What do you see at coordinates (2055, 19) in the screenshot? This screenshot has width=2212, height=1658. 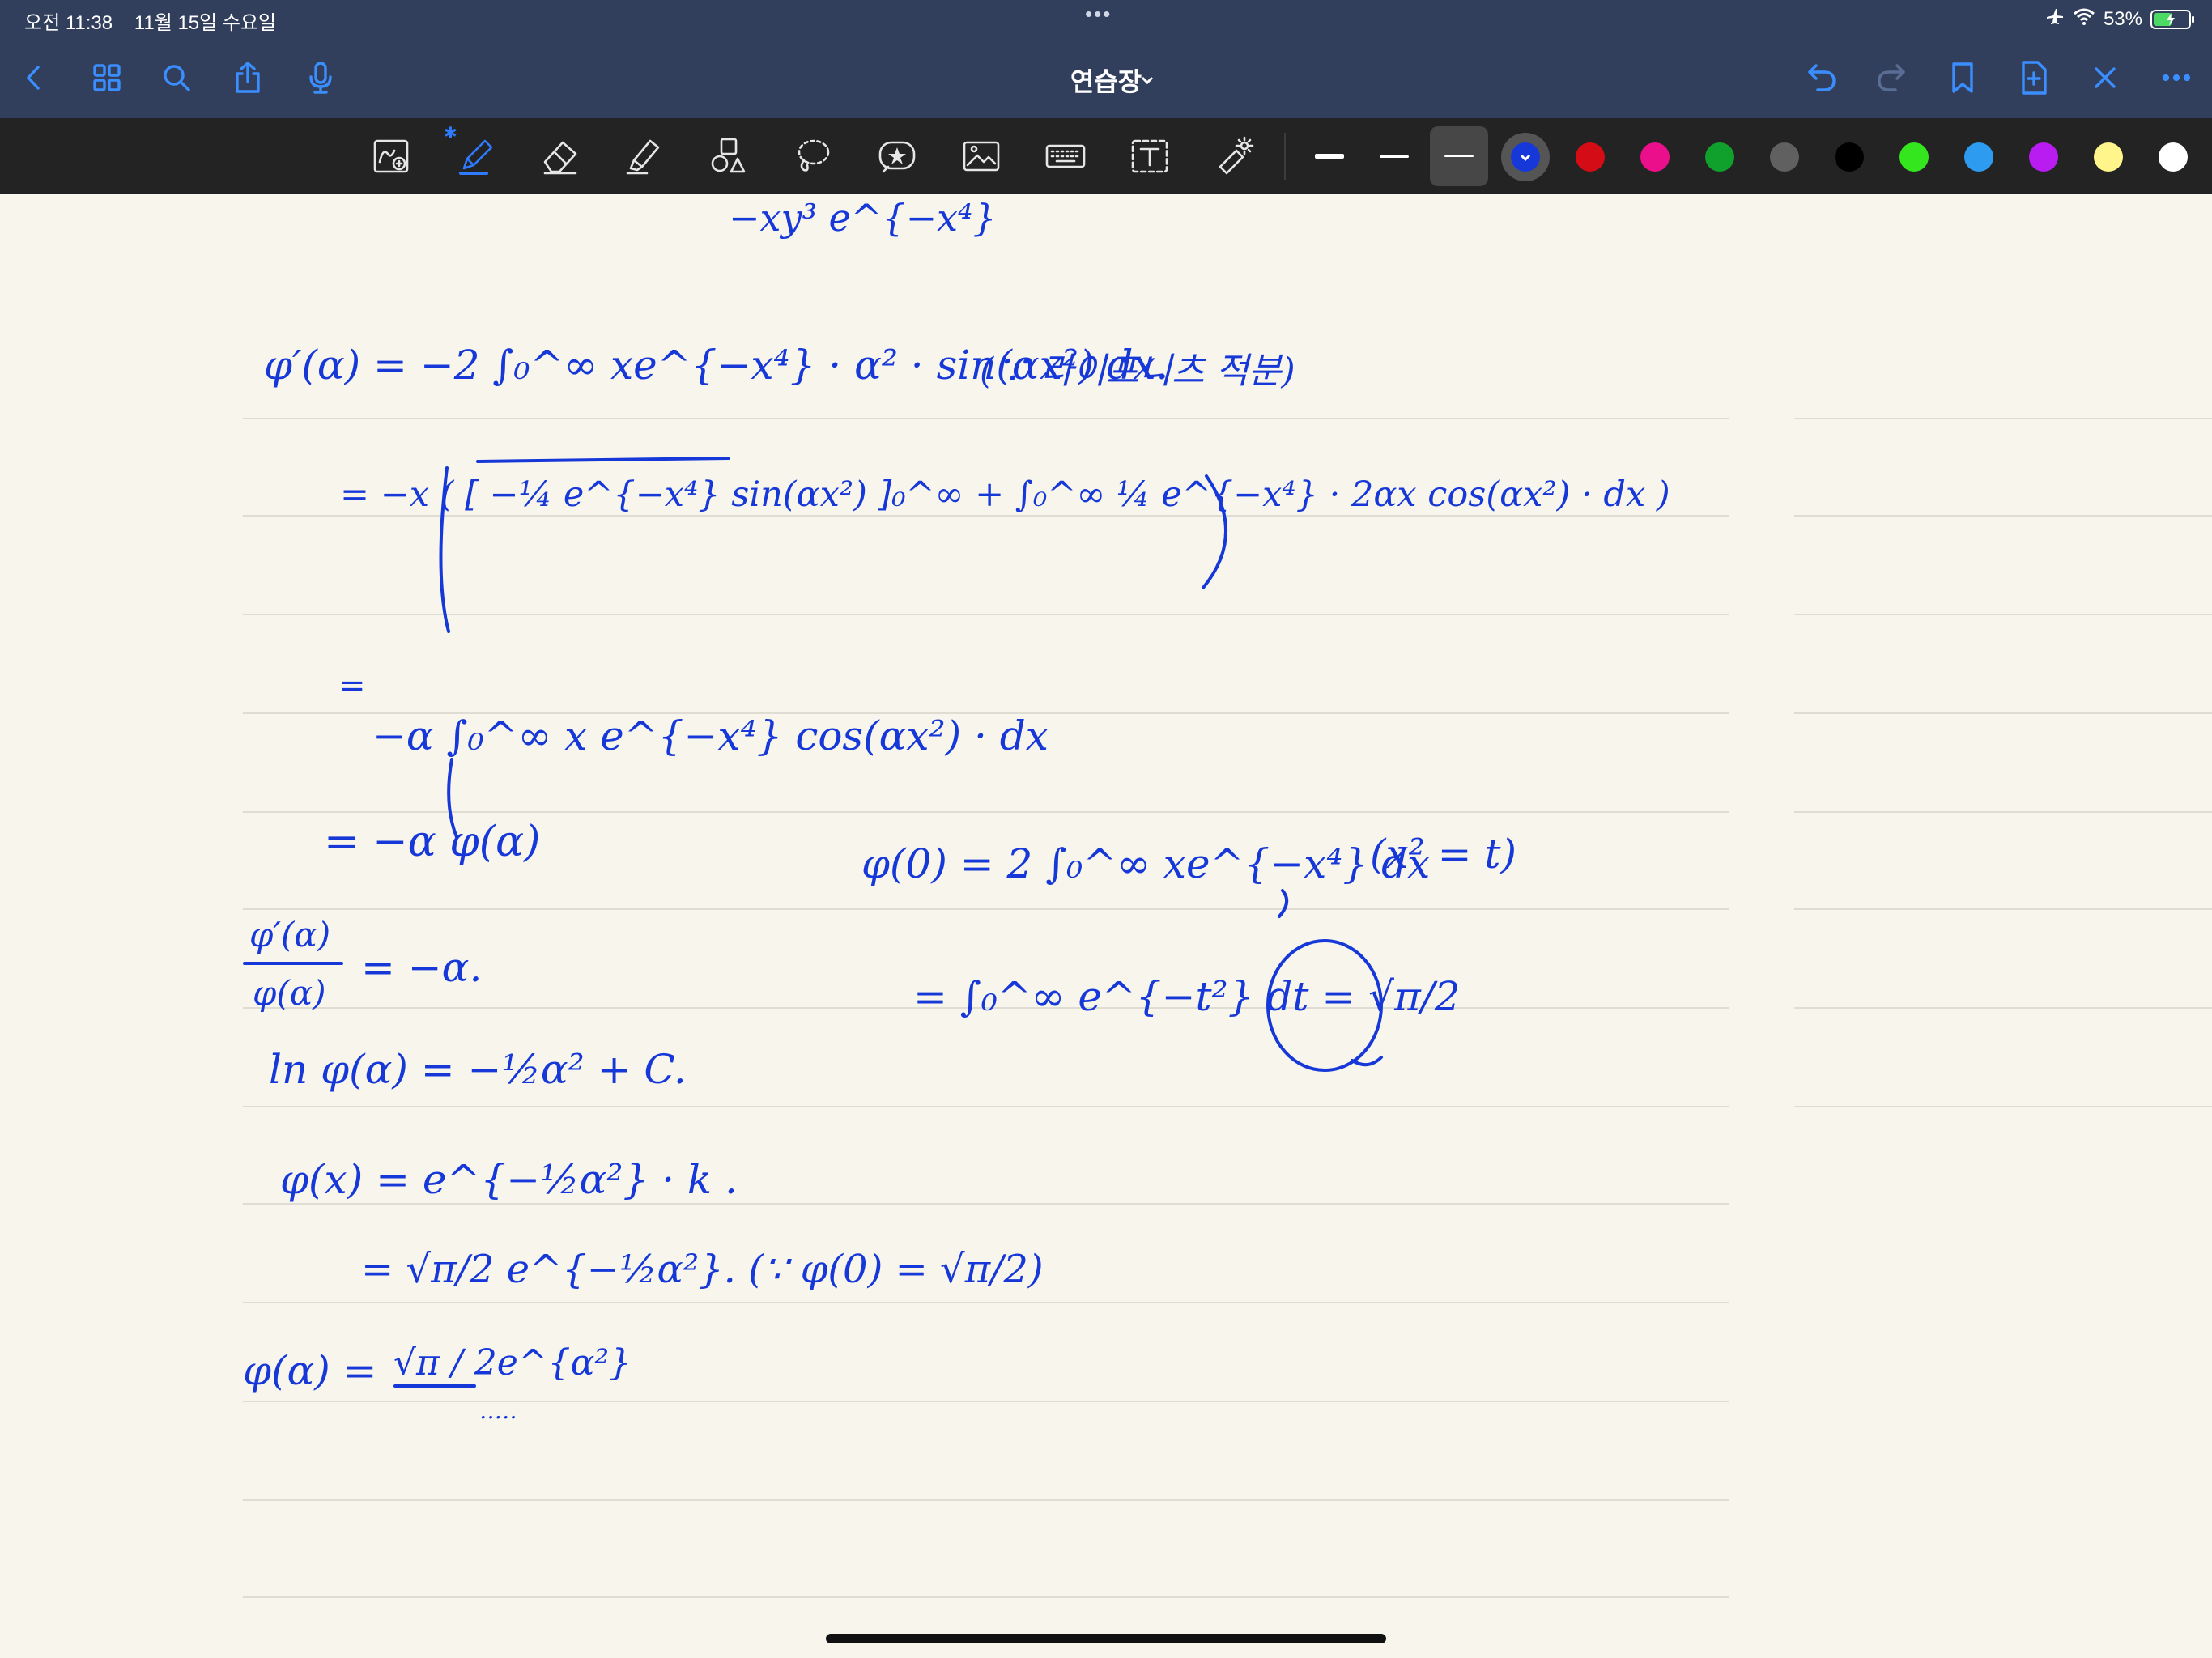 I see `airplane-icon` at bounding box center [2055, 19].